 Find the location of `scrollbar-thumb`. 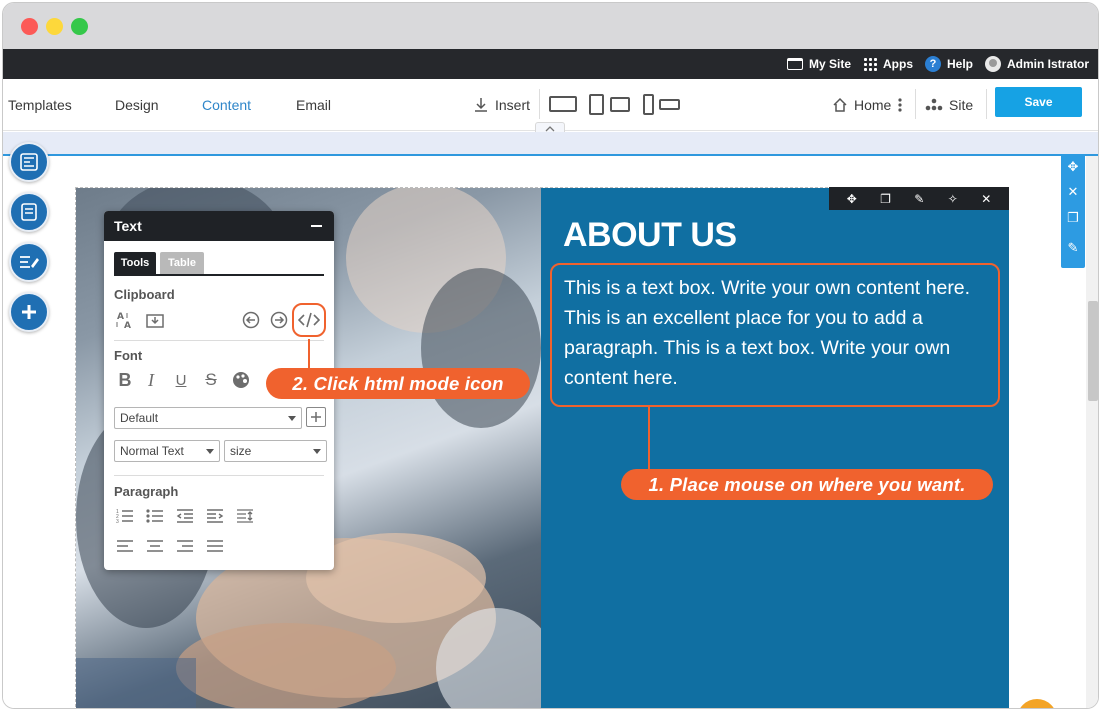

scrollbar-thumb is located at coordinates (1093, 351).